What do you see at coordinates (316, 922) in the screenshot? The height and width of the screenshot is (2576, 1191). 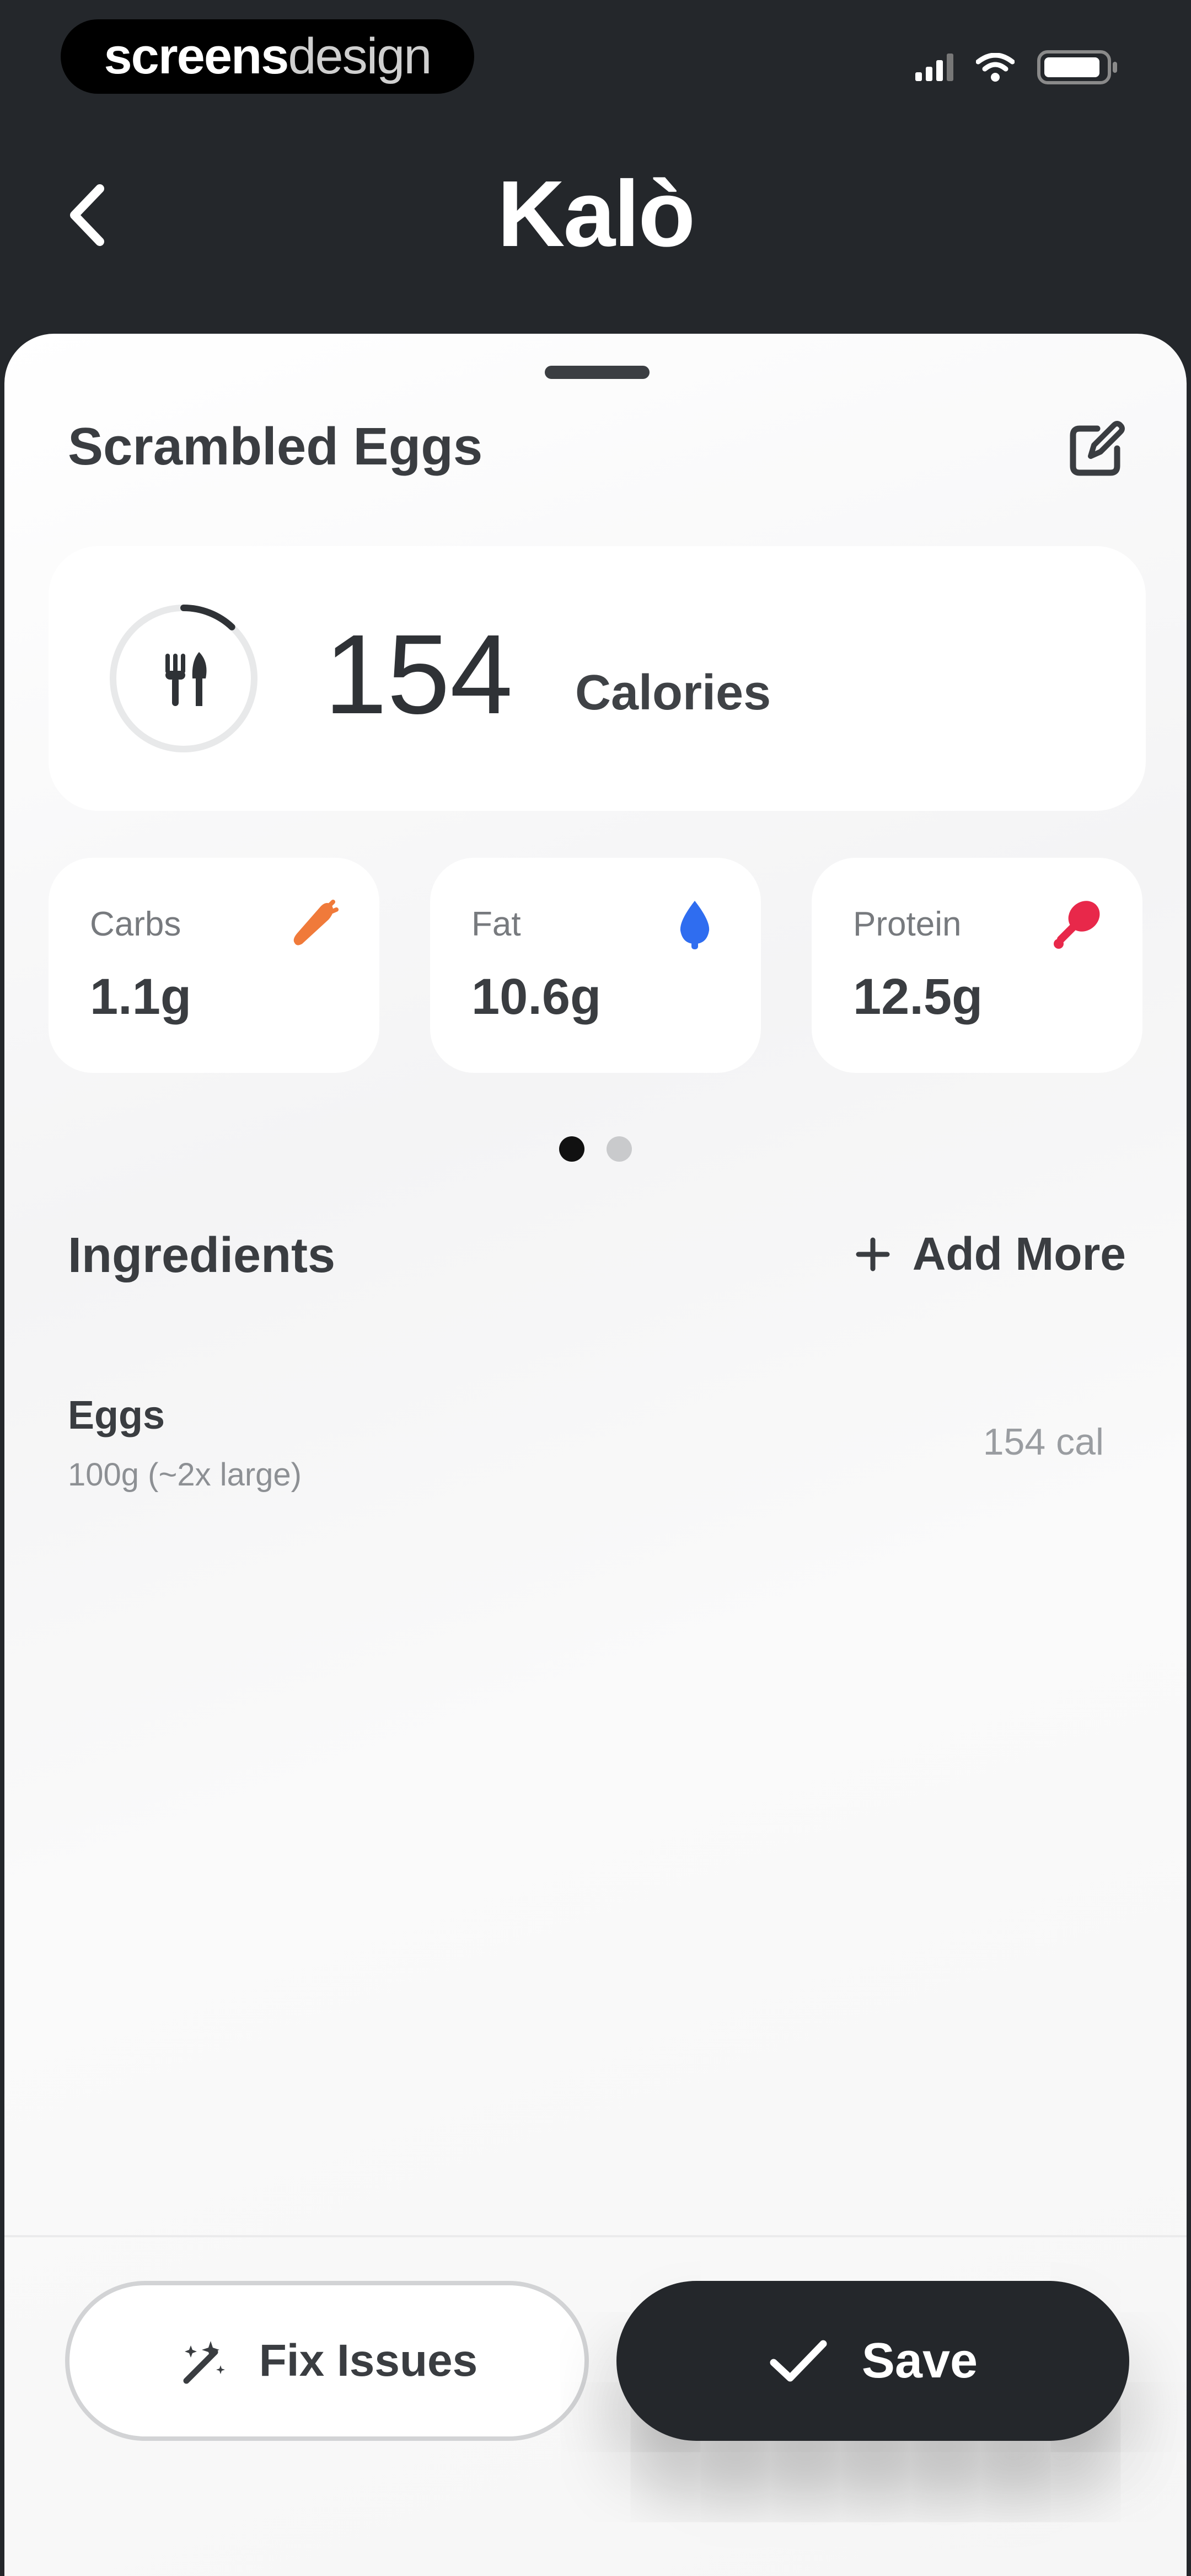 I see `carrot-icon` at bounding box center [316, 922].